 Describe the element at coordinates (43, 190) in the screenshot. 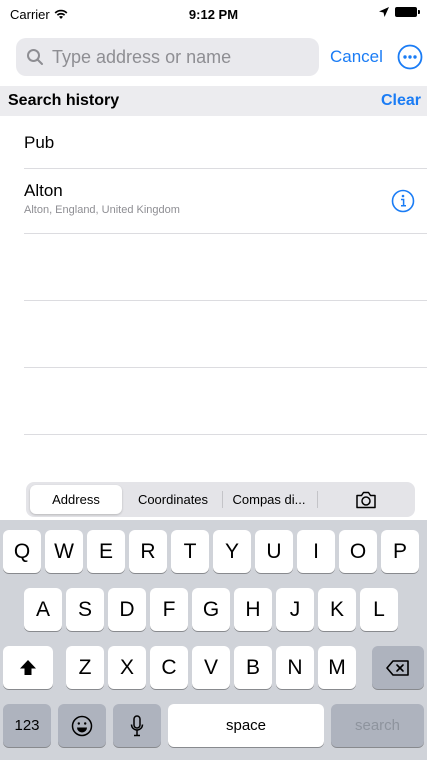

I see `list-item-title: Alton` at that location.